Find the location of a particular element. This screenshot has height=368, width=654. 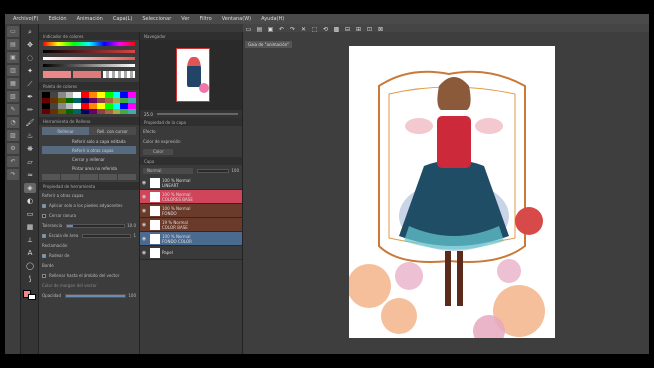

color-set is located at coordinates (89, 103).